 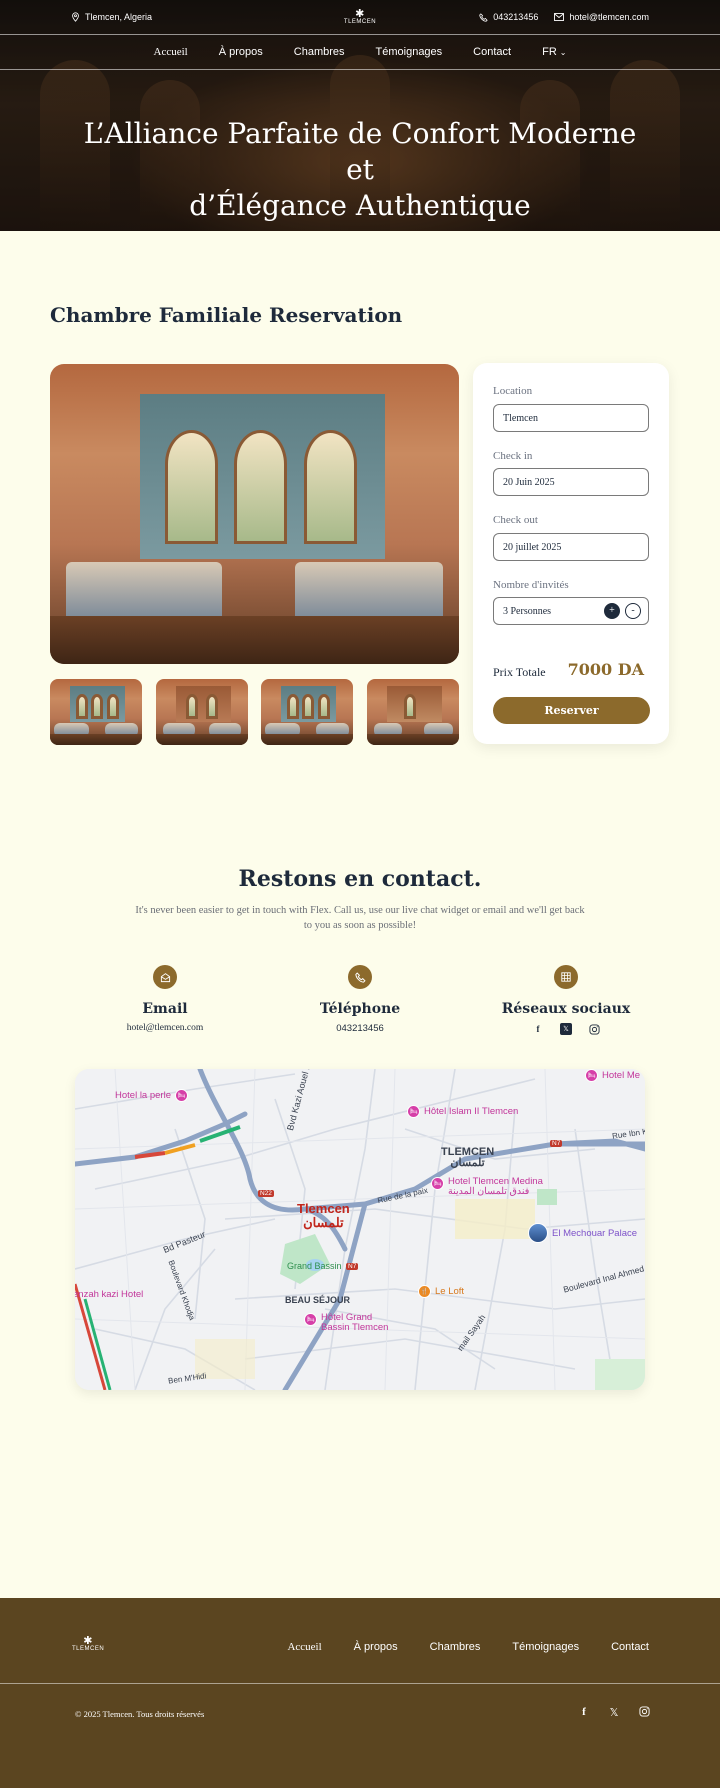 I want to click on footer-logo: ✱ TLEMCEN, so click(x=88, y=1644).